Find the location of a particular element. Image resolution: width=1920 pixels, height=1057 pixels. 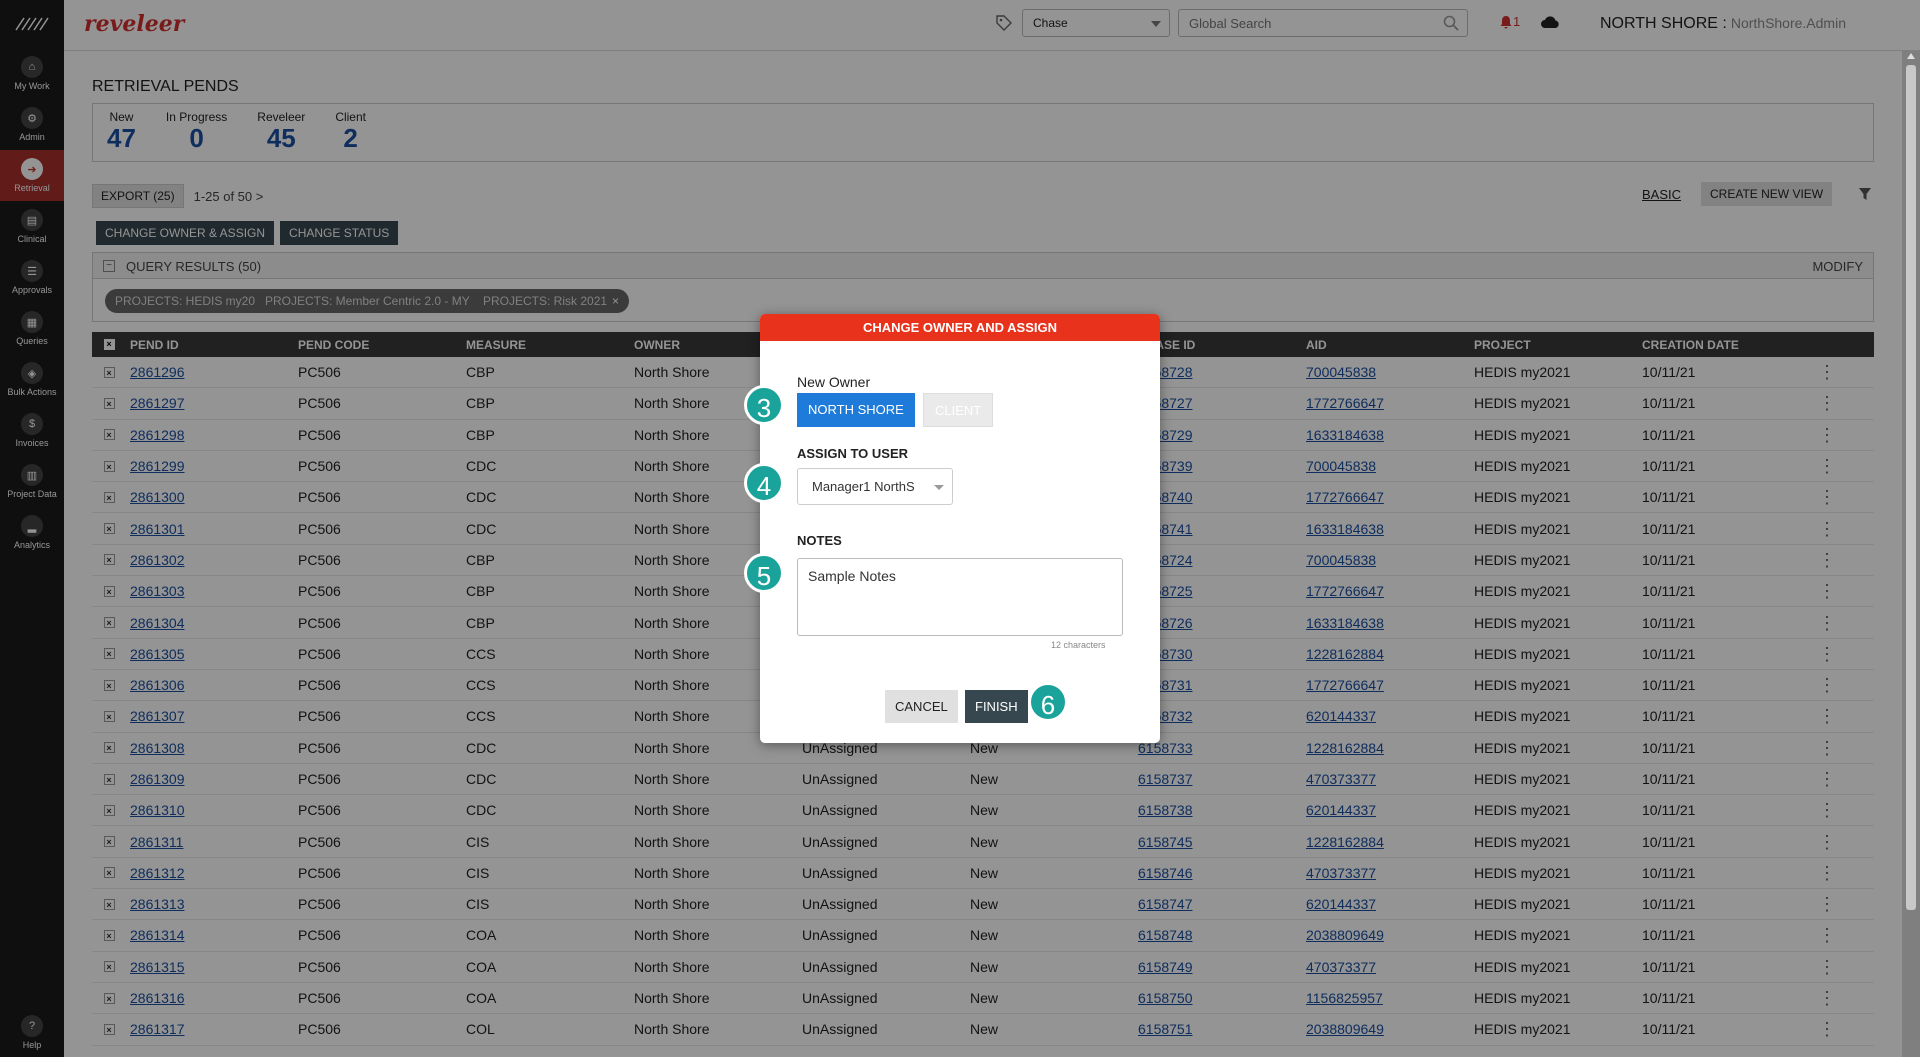

assign-user-select: Manager1 NorthS is located at coordinates (875, 486).